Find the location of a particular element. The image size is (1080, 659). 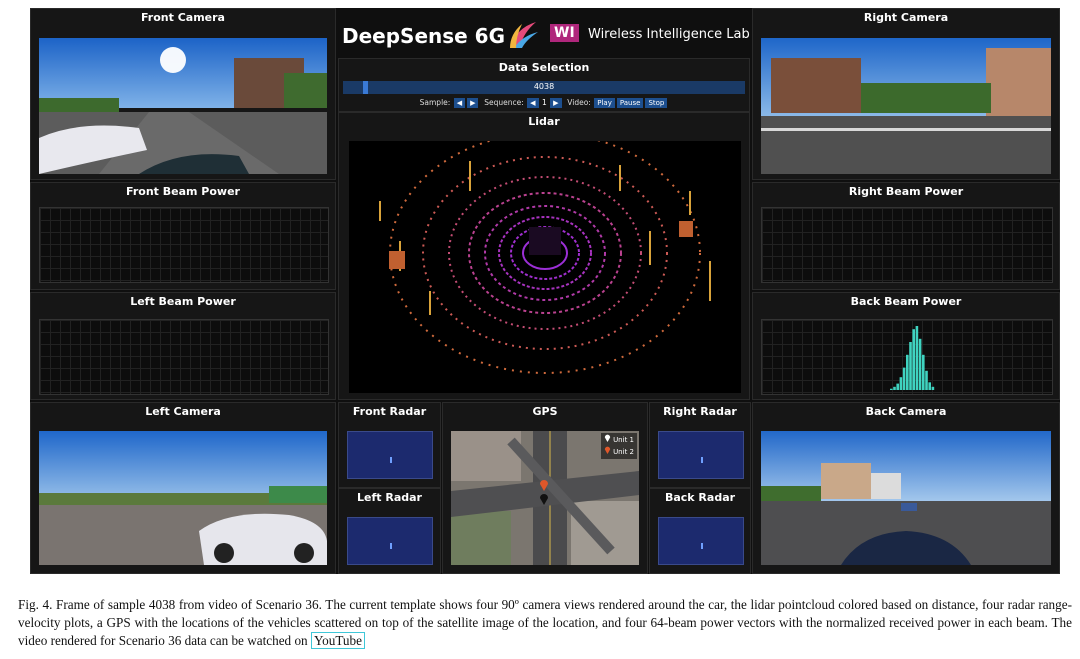

play-button: Play is located at coordinates (604, 103).